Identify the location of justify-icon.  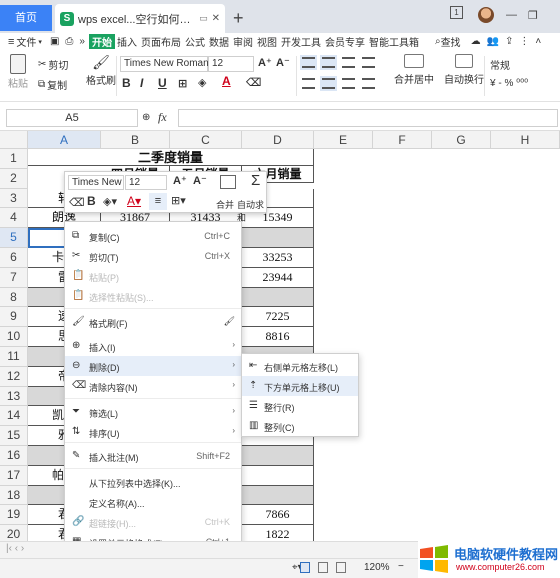
(368, 83).